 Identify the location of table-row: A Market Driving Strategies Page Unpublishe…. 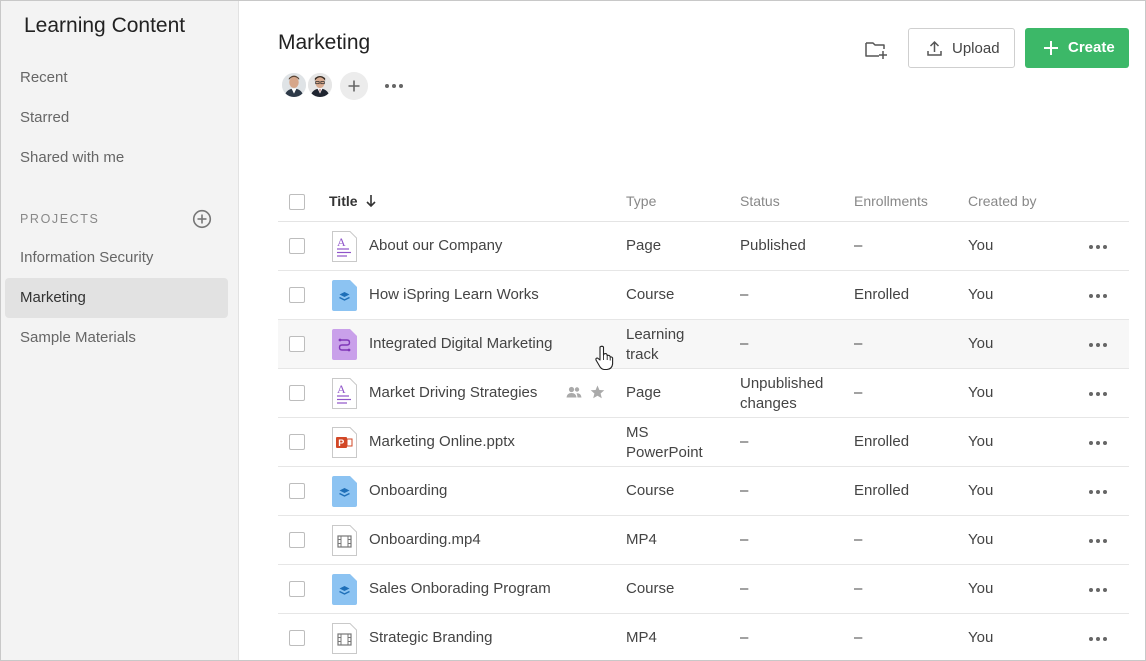
(703, 393).